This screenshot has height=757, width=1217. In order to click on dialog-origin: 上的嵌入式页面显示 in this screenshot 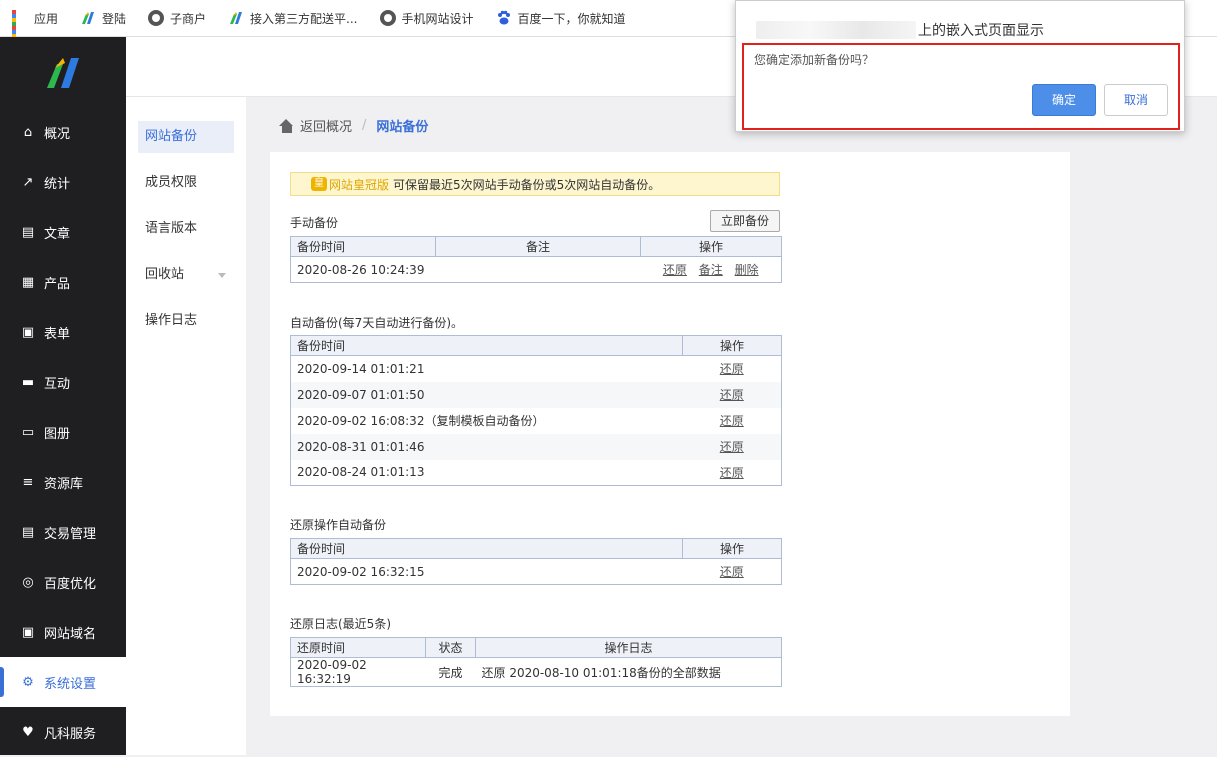, I will do `click(900, 30)`.